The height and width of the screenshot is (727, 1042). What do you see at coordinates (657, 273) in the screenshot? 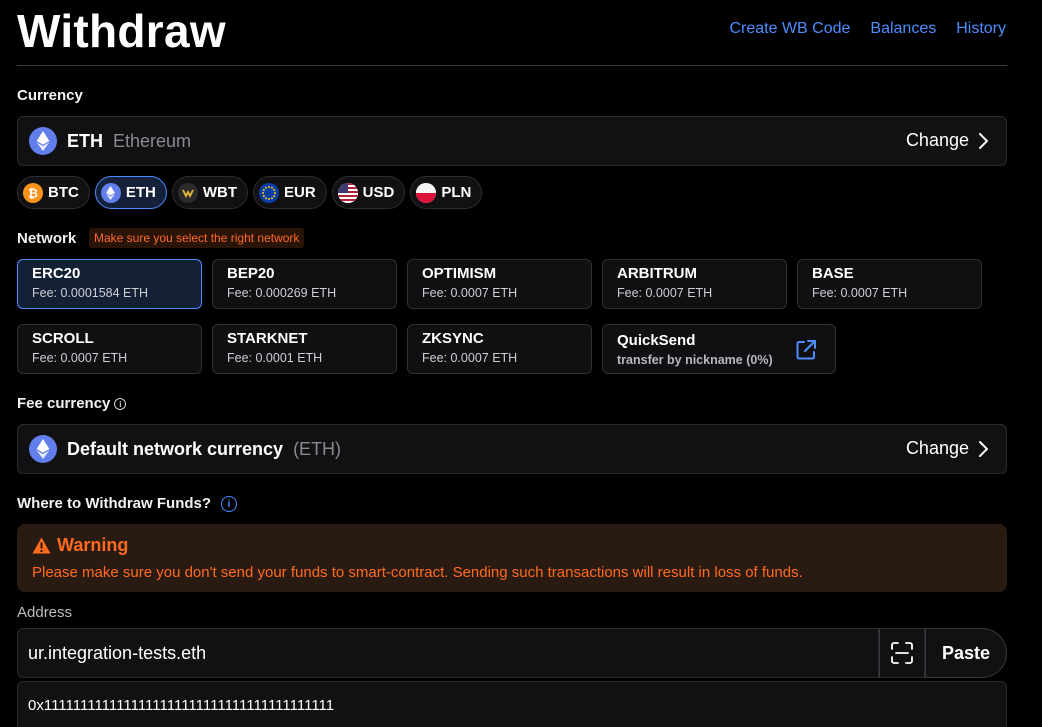
I see `network-name: ARBITRUM` at bounding box center [657, 273].